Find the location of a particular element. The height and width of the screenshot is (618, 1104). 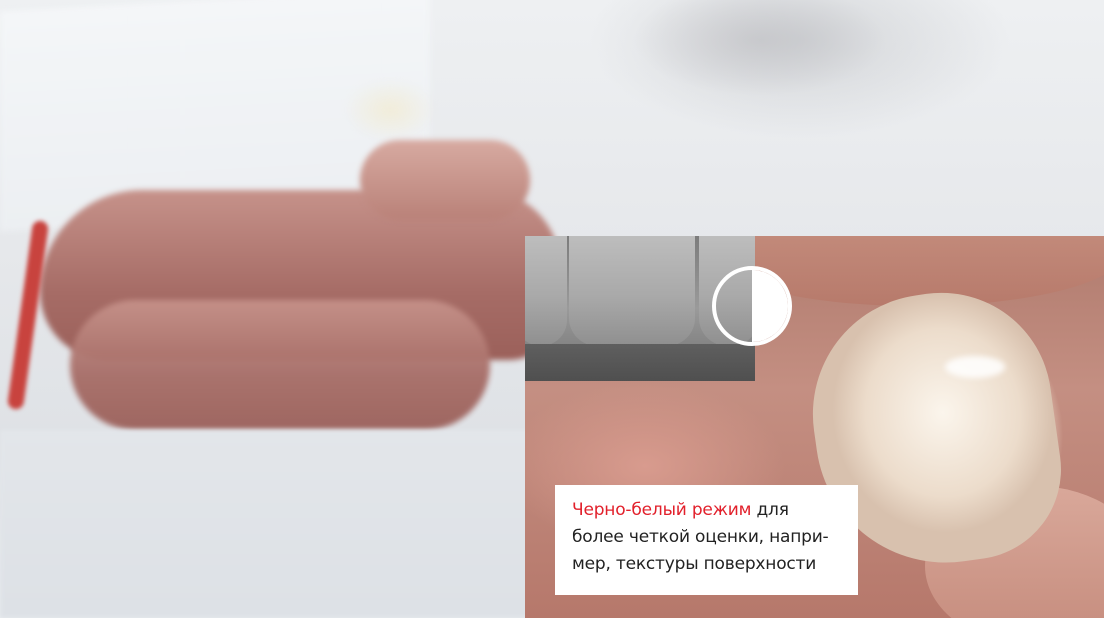

bw-gum is located at coordinates (640, 362).